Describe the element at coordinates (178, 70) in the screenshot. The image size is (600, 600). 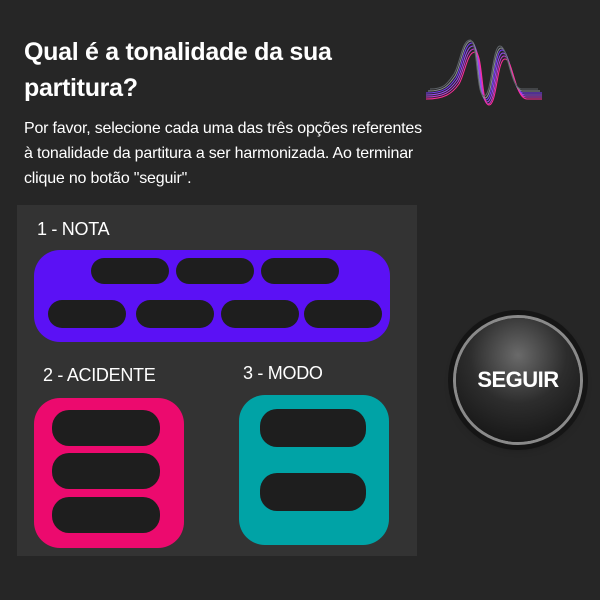
I see `page-title: Qual é a tonalidade da sua partitura?` at that location.